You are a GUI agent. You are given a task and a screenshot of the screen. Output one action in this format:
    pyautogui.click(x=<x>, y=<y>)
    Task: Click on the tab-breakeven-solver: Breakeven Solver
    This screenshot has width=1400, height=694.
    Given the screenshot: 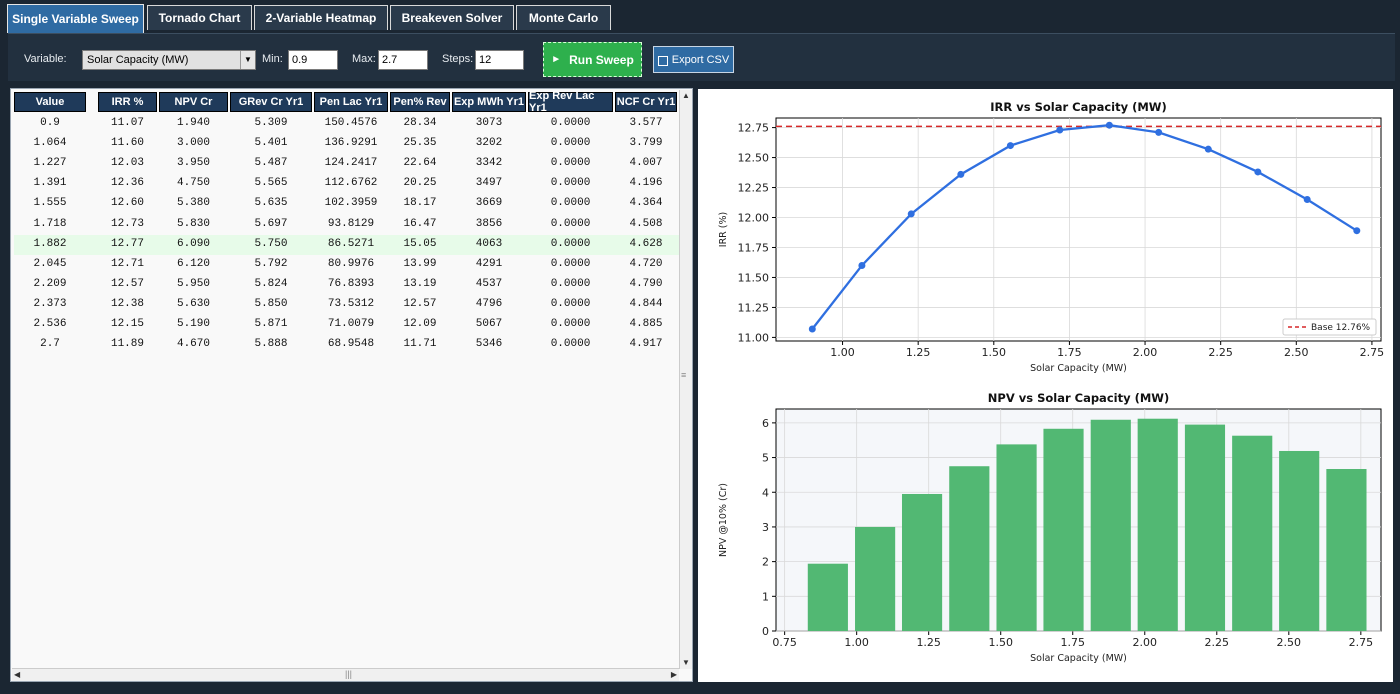 What is the action you would take?
    pyautogui.click(x=452, y=17)
    